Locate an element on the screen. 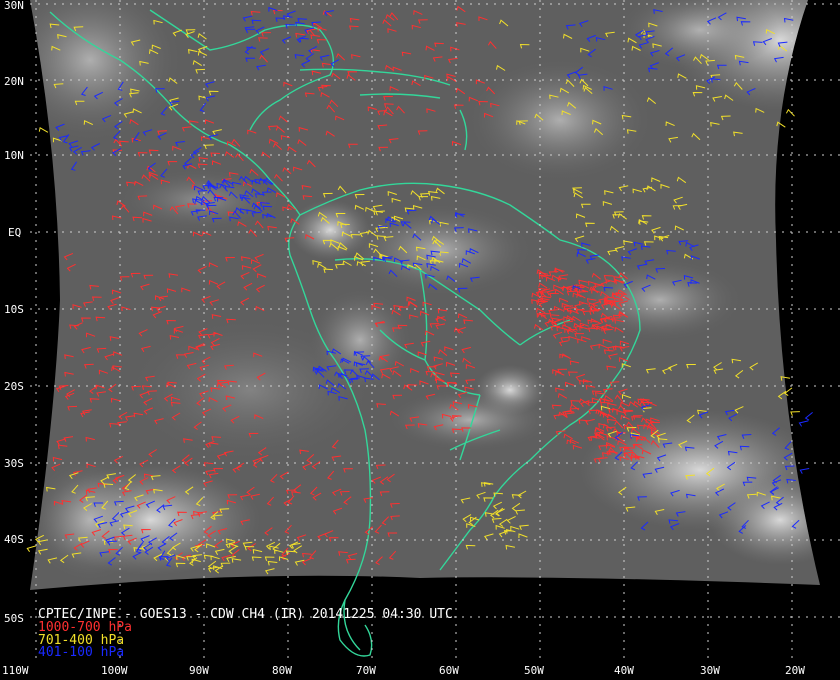  lat-label: 20N is located at coordinates (14, 81).